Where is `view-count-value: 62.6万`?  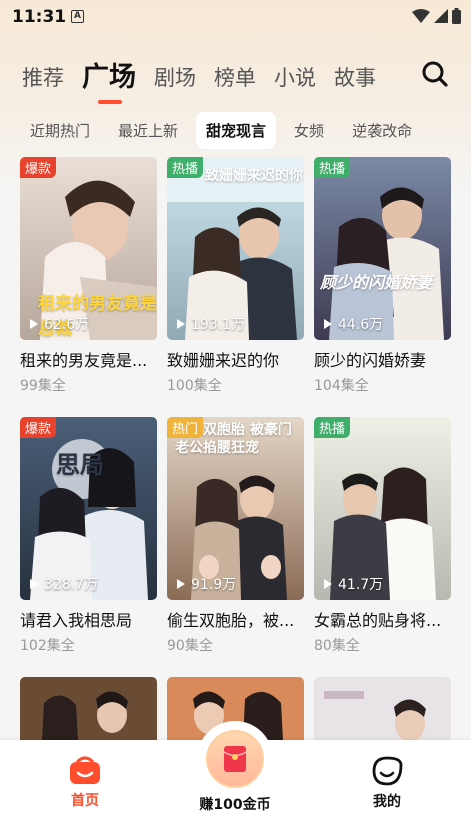 view-count-value: 62.6万 is located at coordinates (67, 325).